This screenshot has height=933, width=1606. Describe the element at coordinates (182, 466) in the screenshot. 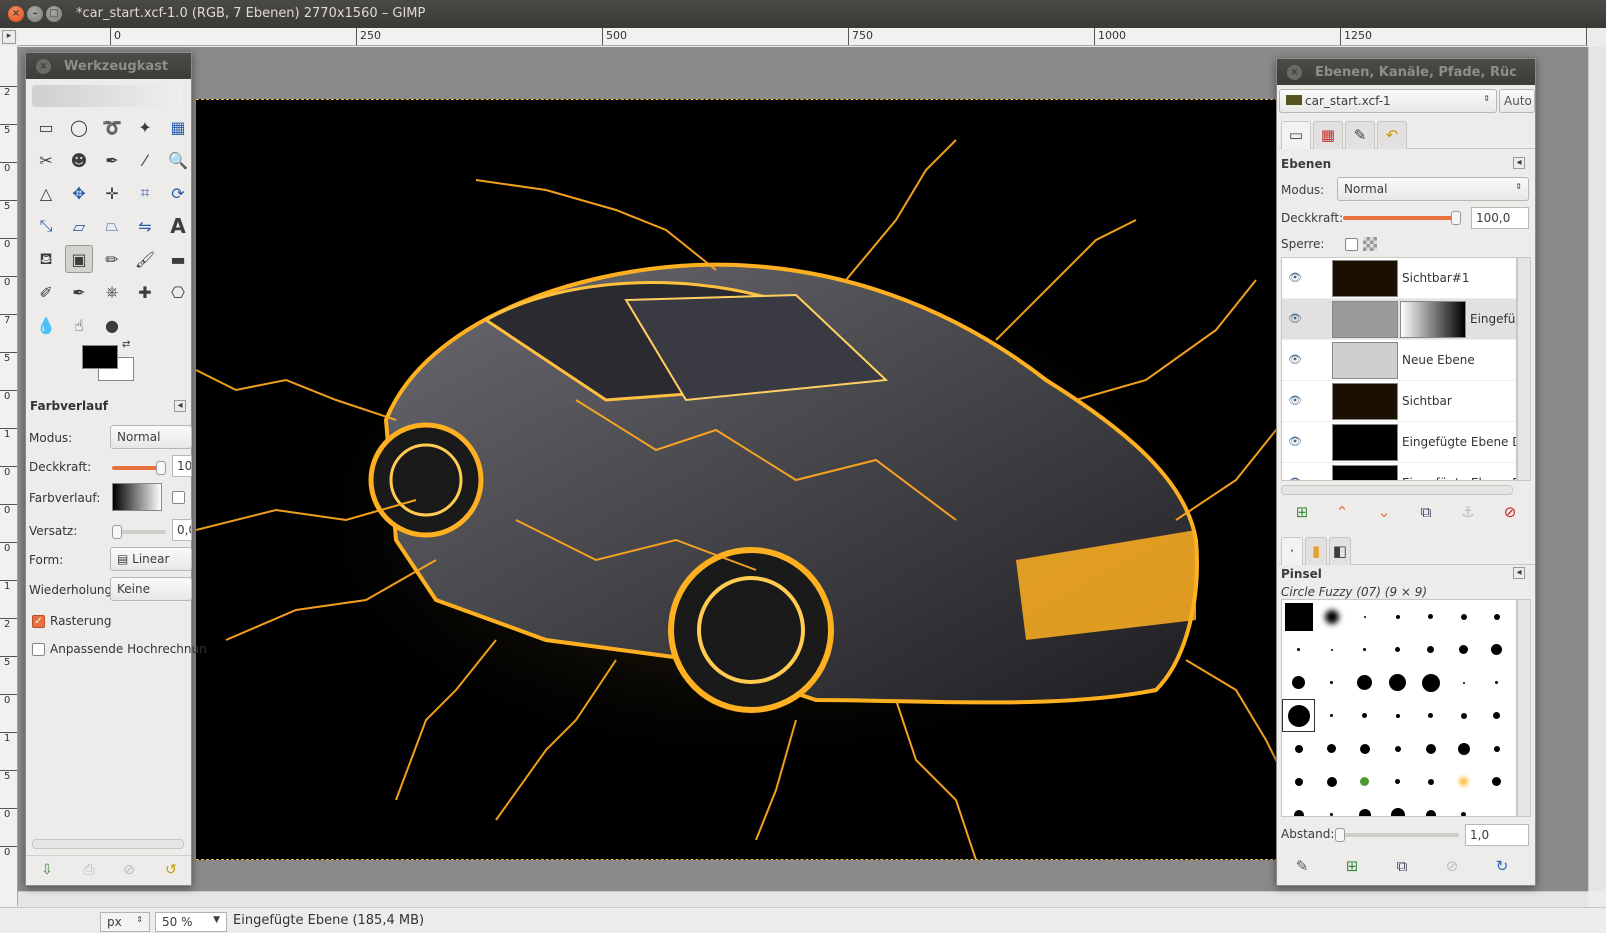

I see `opacity-input: 10` at that location.